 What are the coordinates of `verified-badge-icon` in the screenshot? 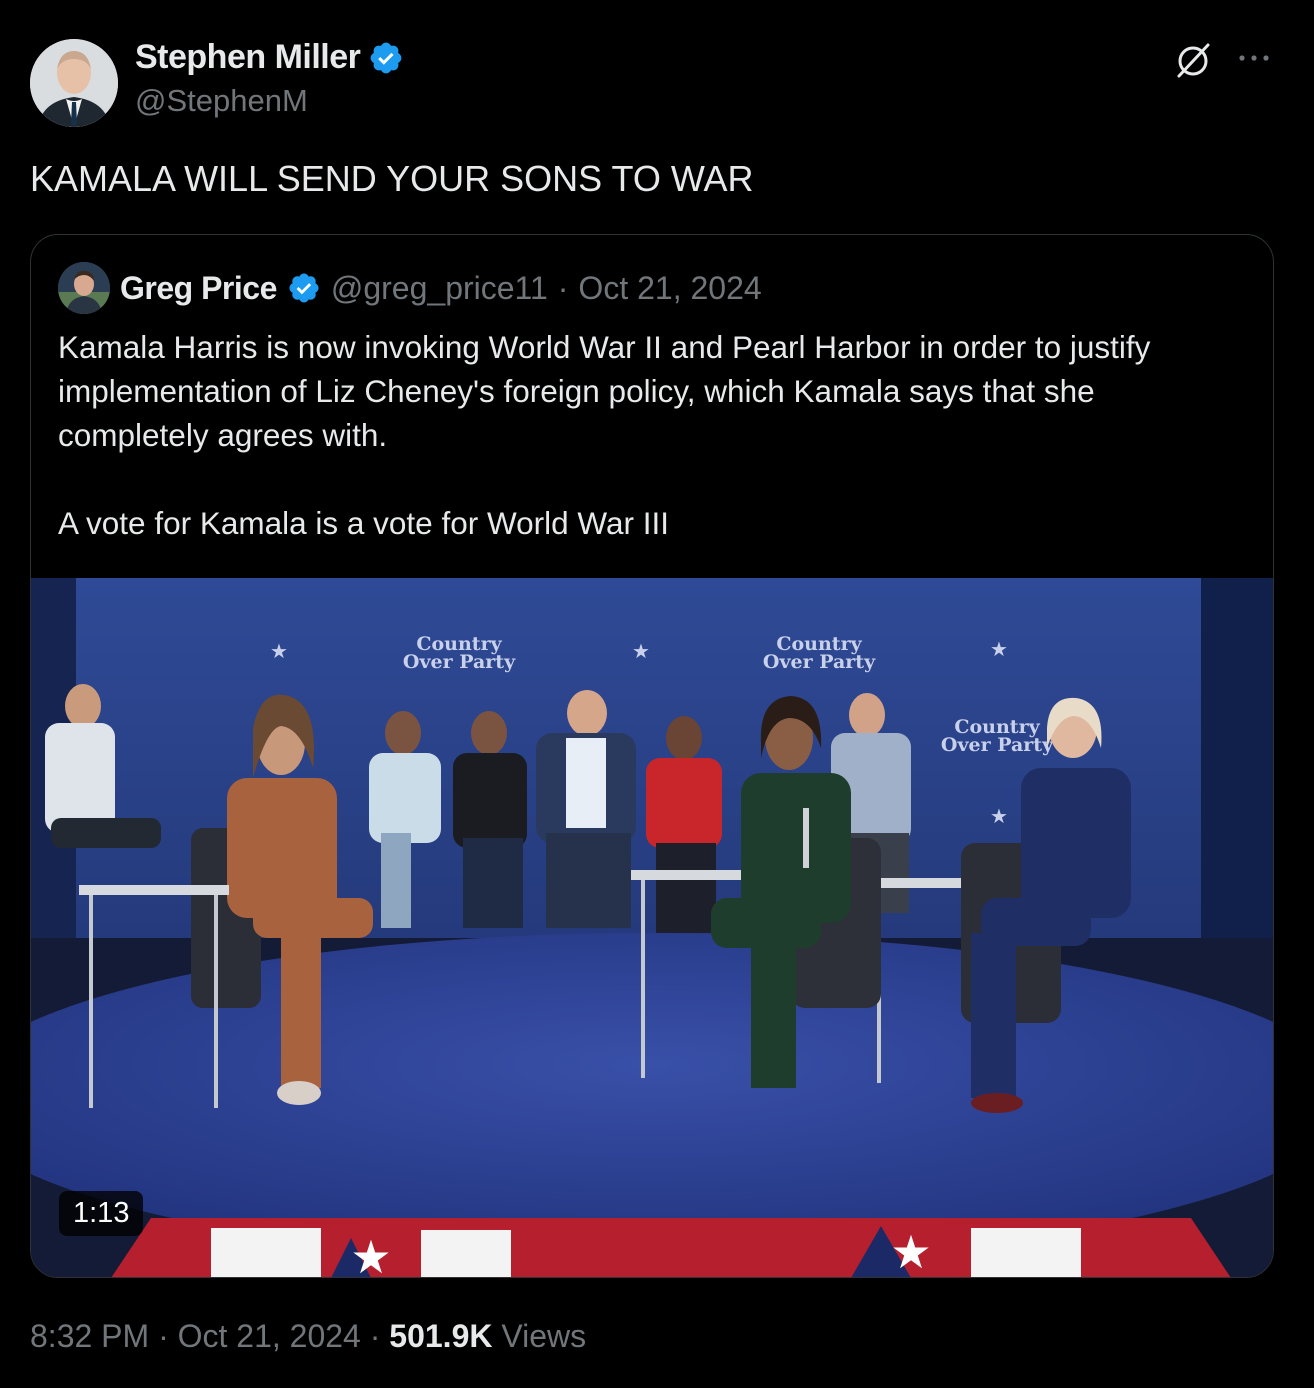 It's located at (386, 57).